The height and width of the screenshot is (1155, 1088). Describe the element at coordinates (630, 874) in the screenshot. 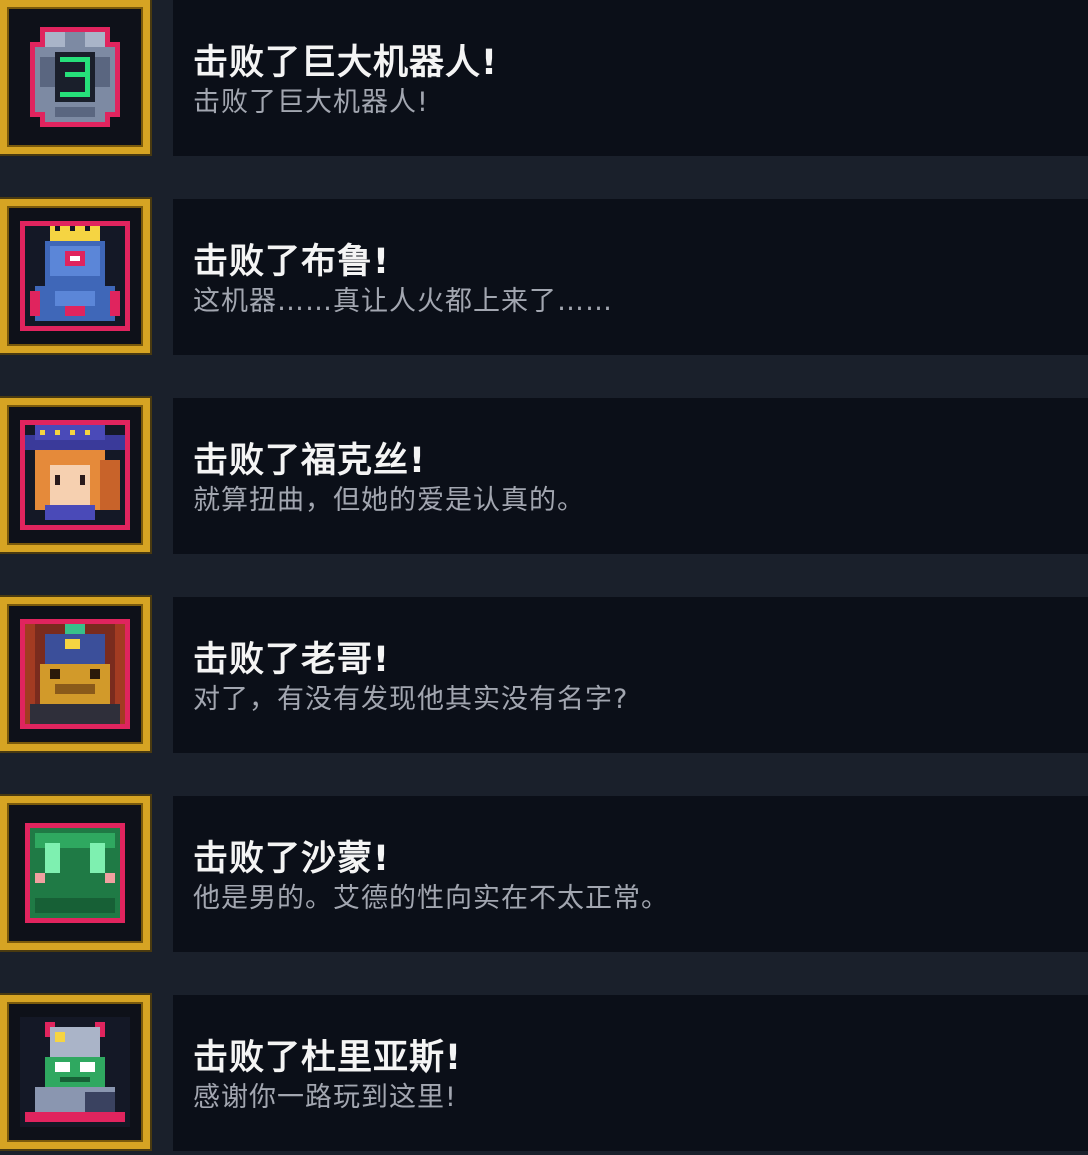

I see `achievement-panel: 击败了沙蒙! 他是男的。艾德的性向实在不太正常。` at that location.